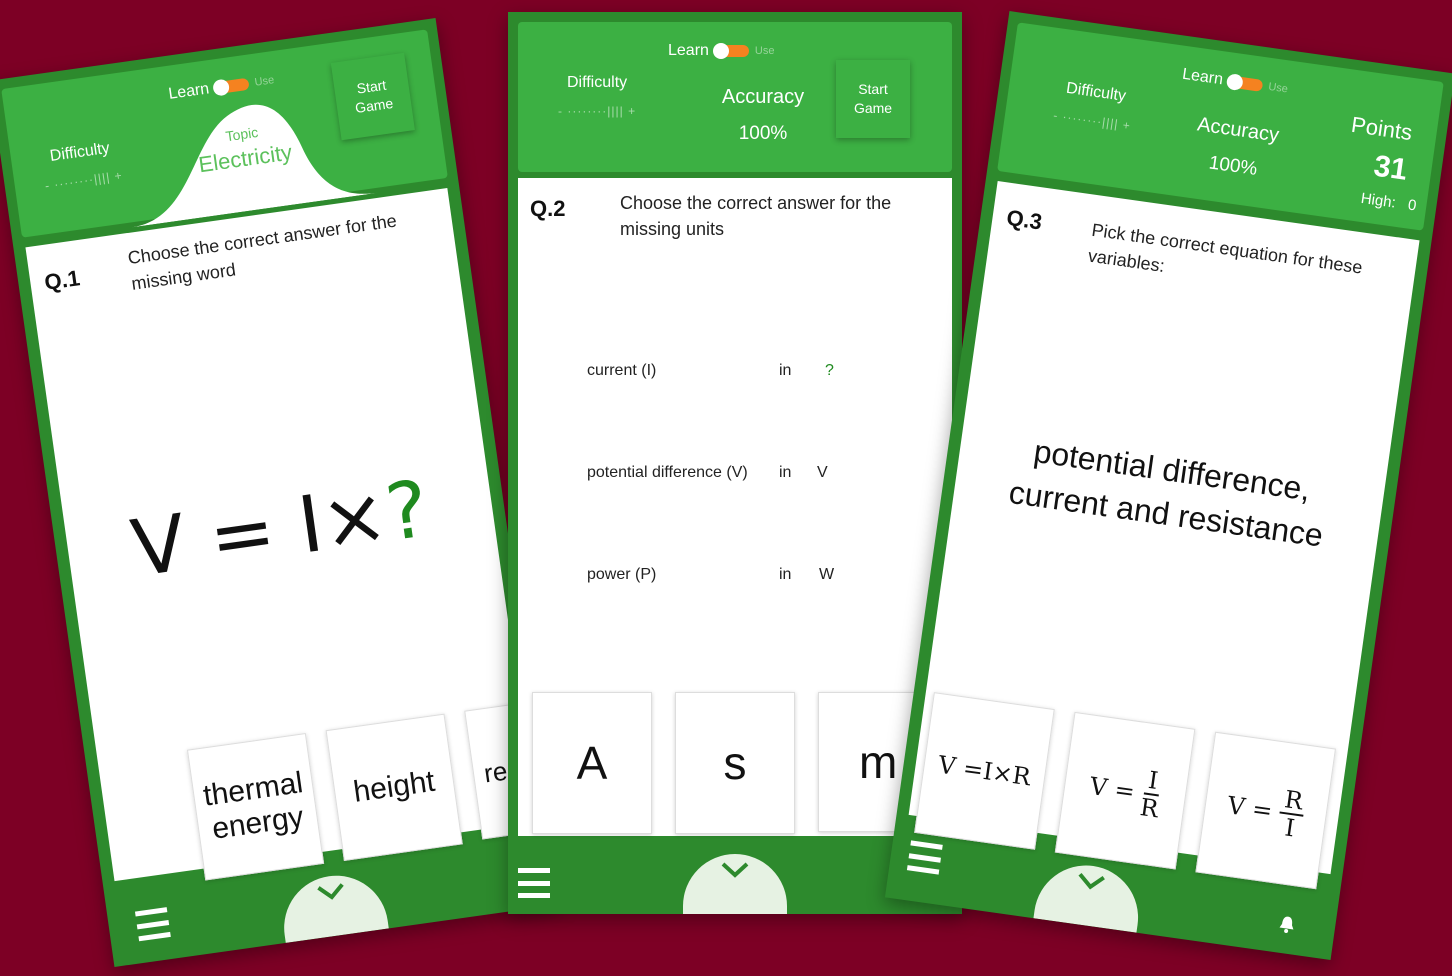 The width and height of the screenshot is (1452, 976). I want to click on quantity-name: potential difference (V), so click(667, 472).